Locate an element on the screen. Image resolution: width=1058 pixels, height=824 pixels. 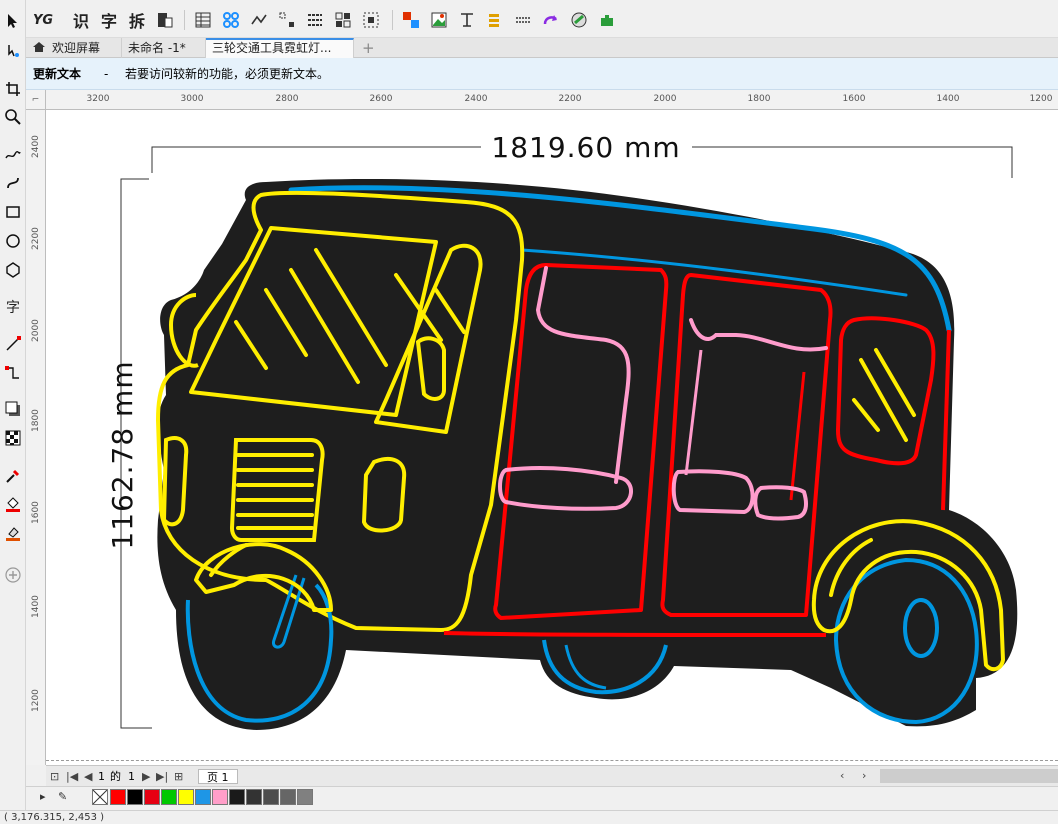
artistic-media-icon is located at coordinates (13, 183).